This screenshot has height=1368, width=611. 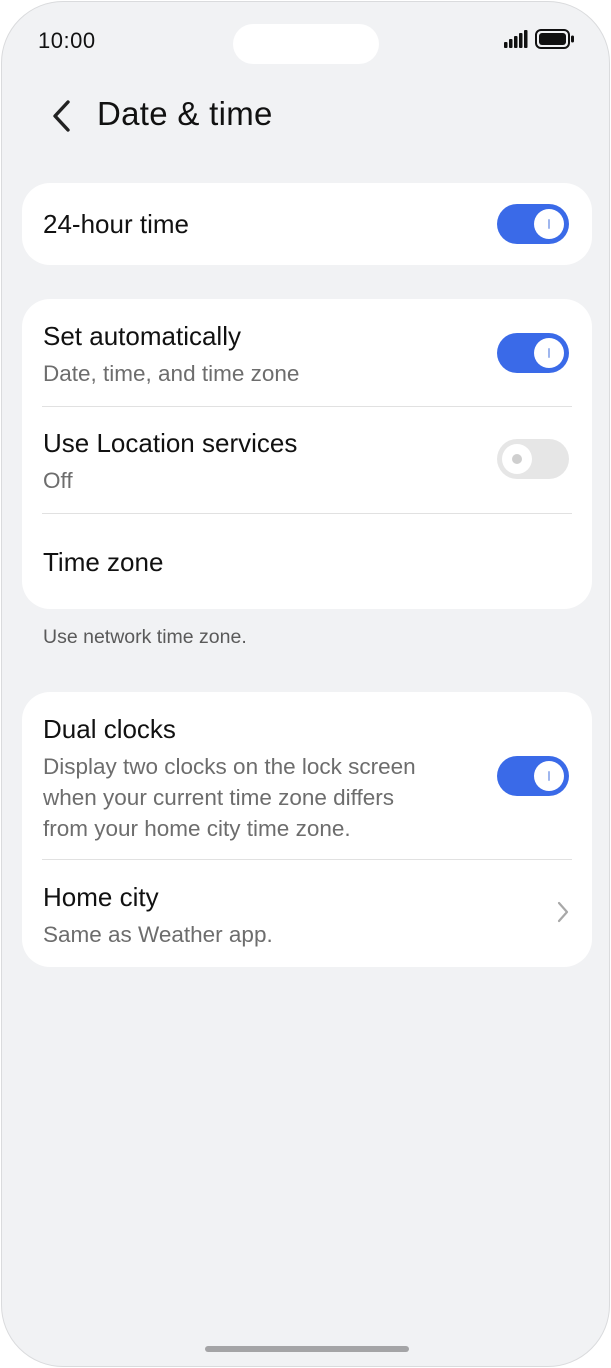 I want to click on card-24-hour: 24-hour time, so click(x=307, y=224).